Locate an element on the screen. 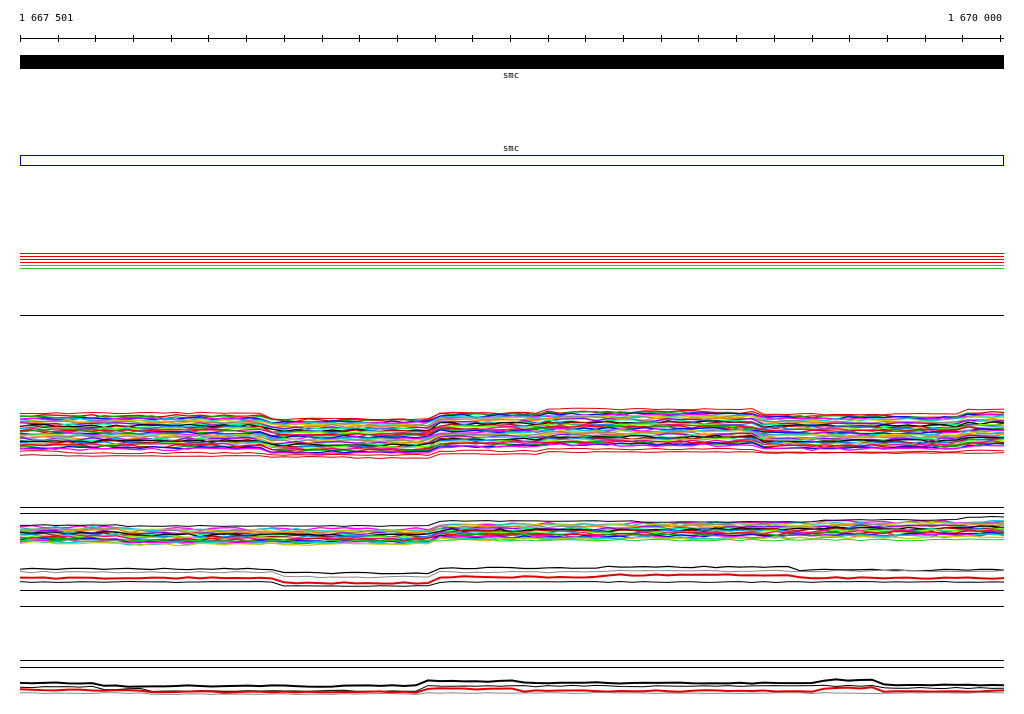 The height and width of the screenshot is (714, 1024). coordinate-ruler is located at coordinates (512, 38).